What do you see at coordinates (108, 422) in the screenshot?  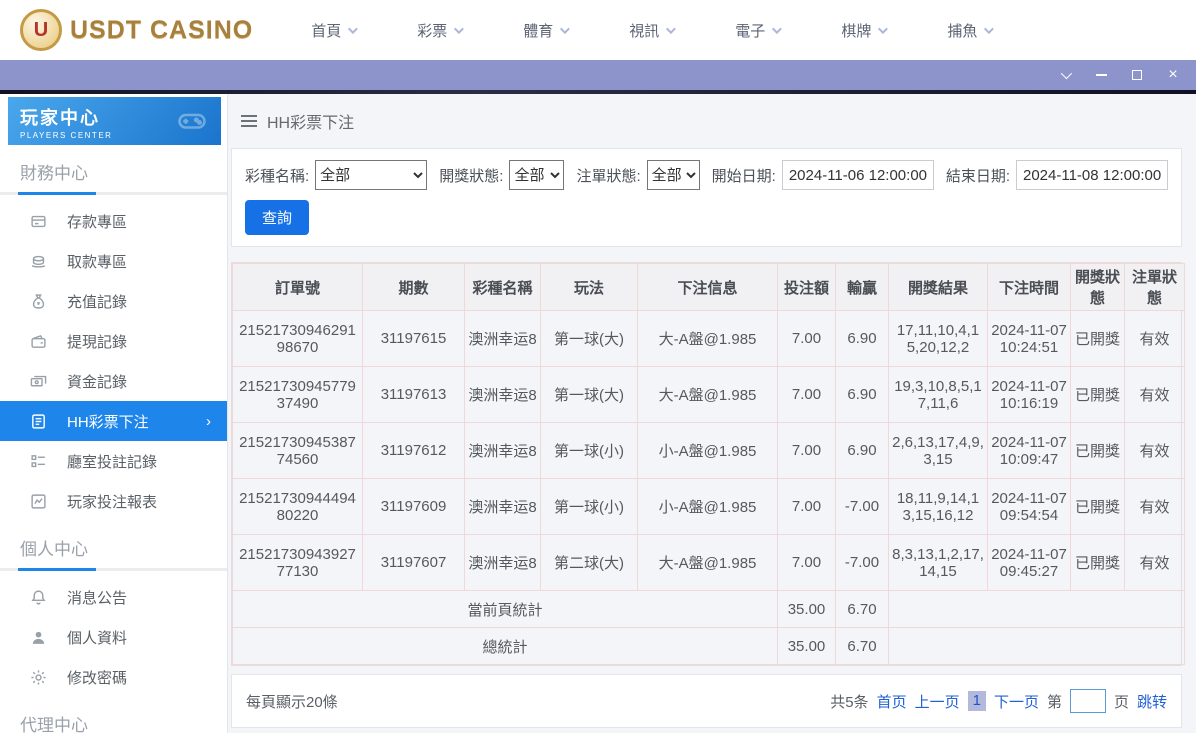 I see `sidebar-item-label: HH彩票下注` at bounding box center [108, 422].